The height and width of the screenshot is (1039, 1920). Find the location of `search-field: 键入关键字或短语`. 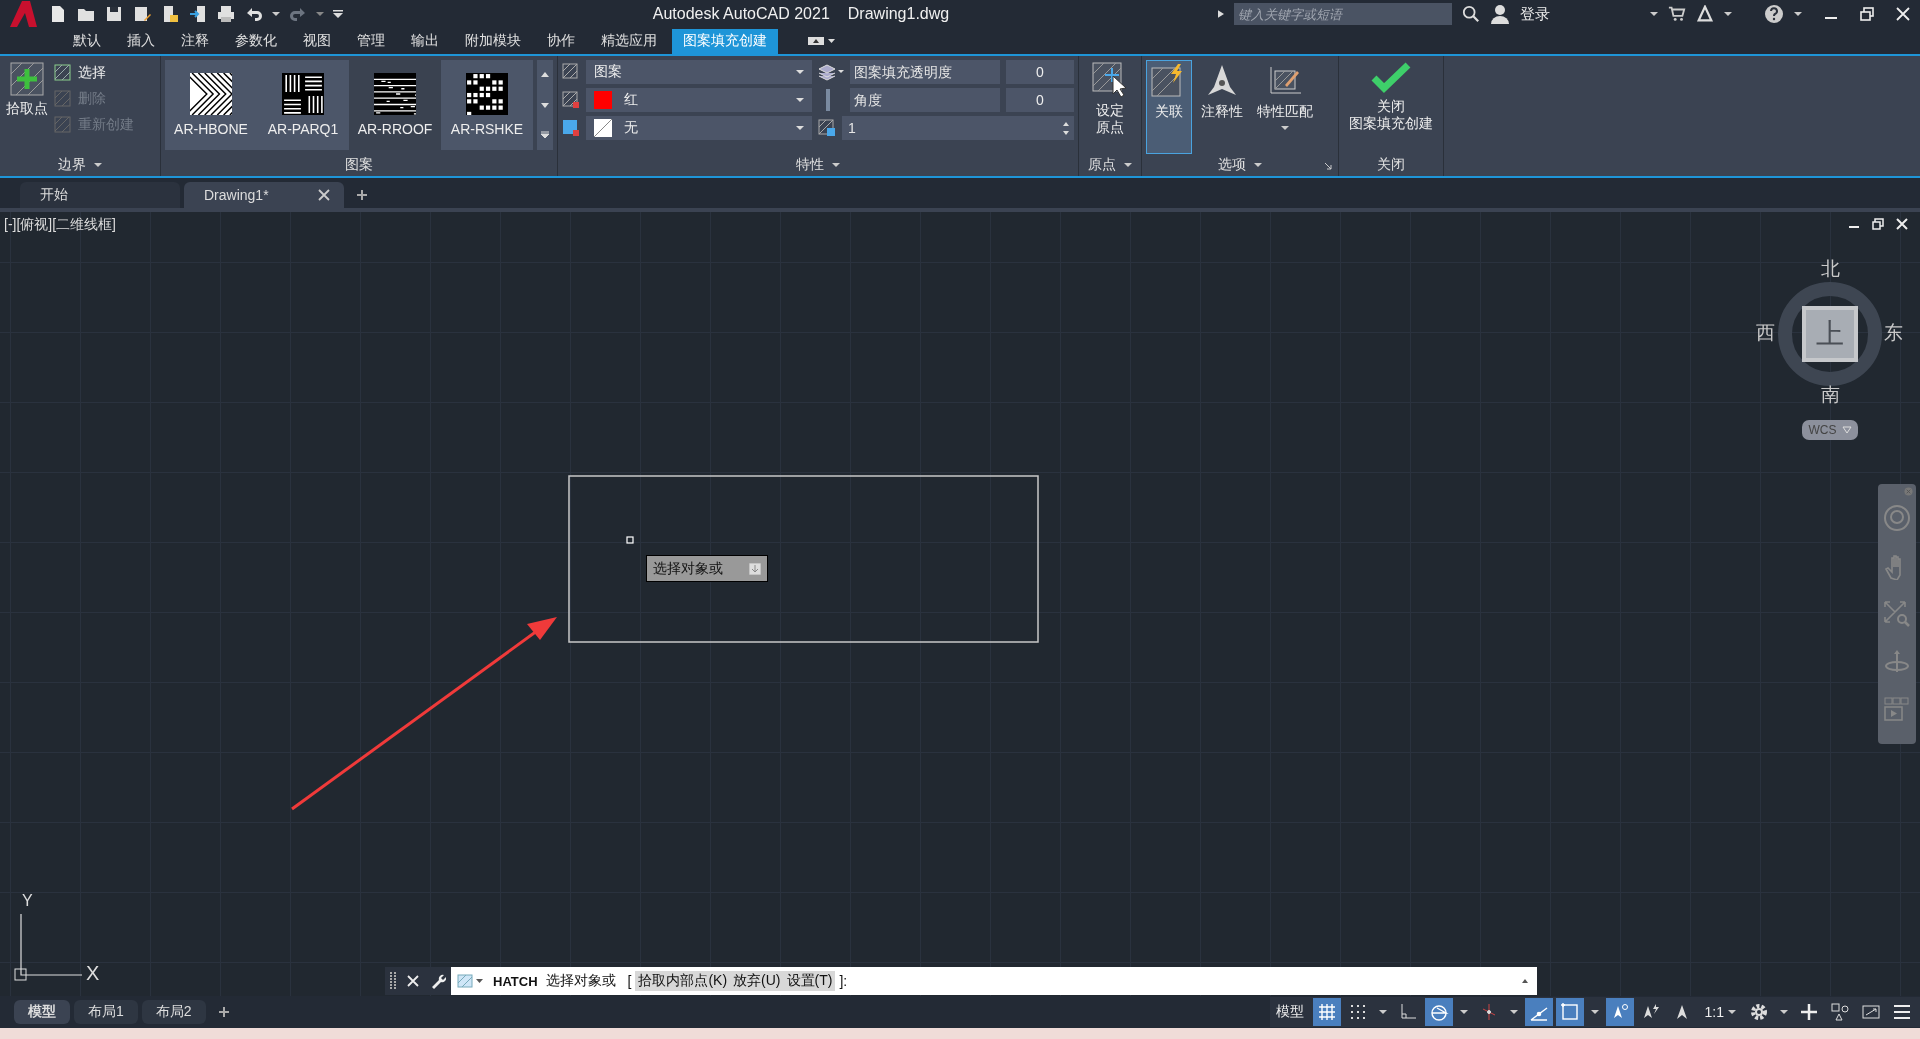

search-field: 键入关键字或短语 is located at coordinates (1343, 14).